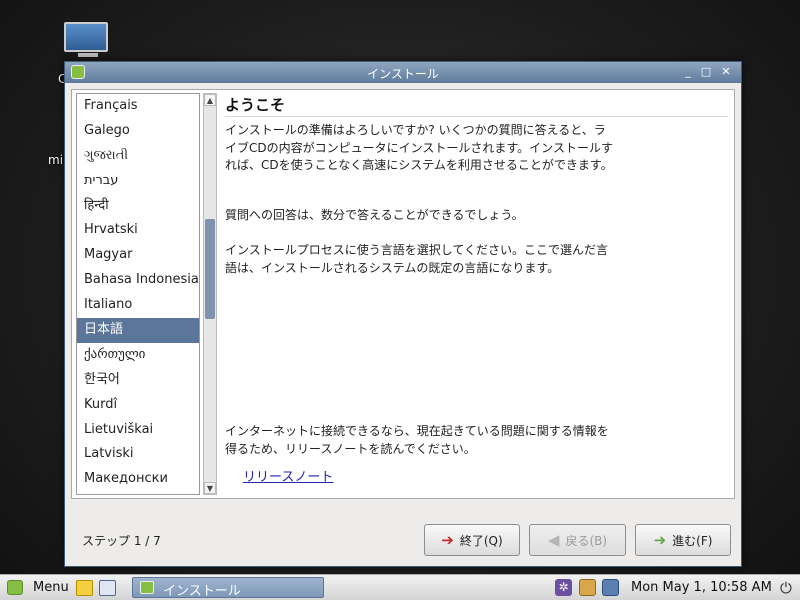 The image size is (800, 600). Describe the element at coordinates (692, 540) in the screenshot. I see `forward-button-label: 進む(F)` at that location.